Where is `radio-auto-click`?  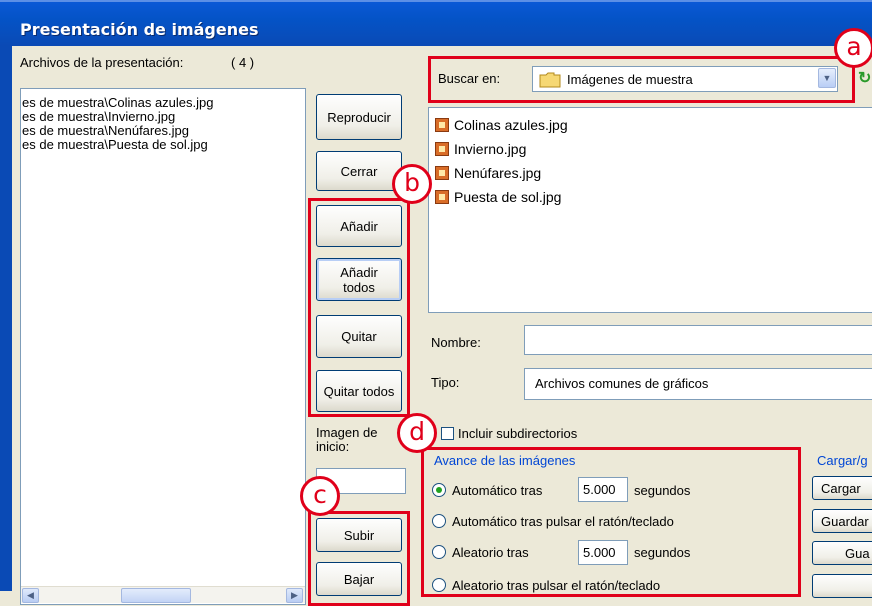
radio-auto-click is located at coordinates (439, 521).